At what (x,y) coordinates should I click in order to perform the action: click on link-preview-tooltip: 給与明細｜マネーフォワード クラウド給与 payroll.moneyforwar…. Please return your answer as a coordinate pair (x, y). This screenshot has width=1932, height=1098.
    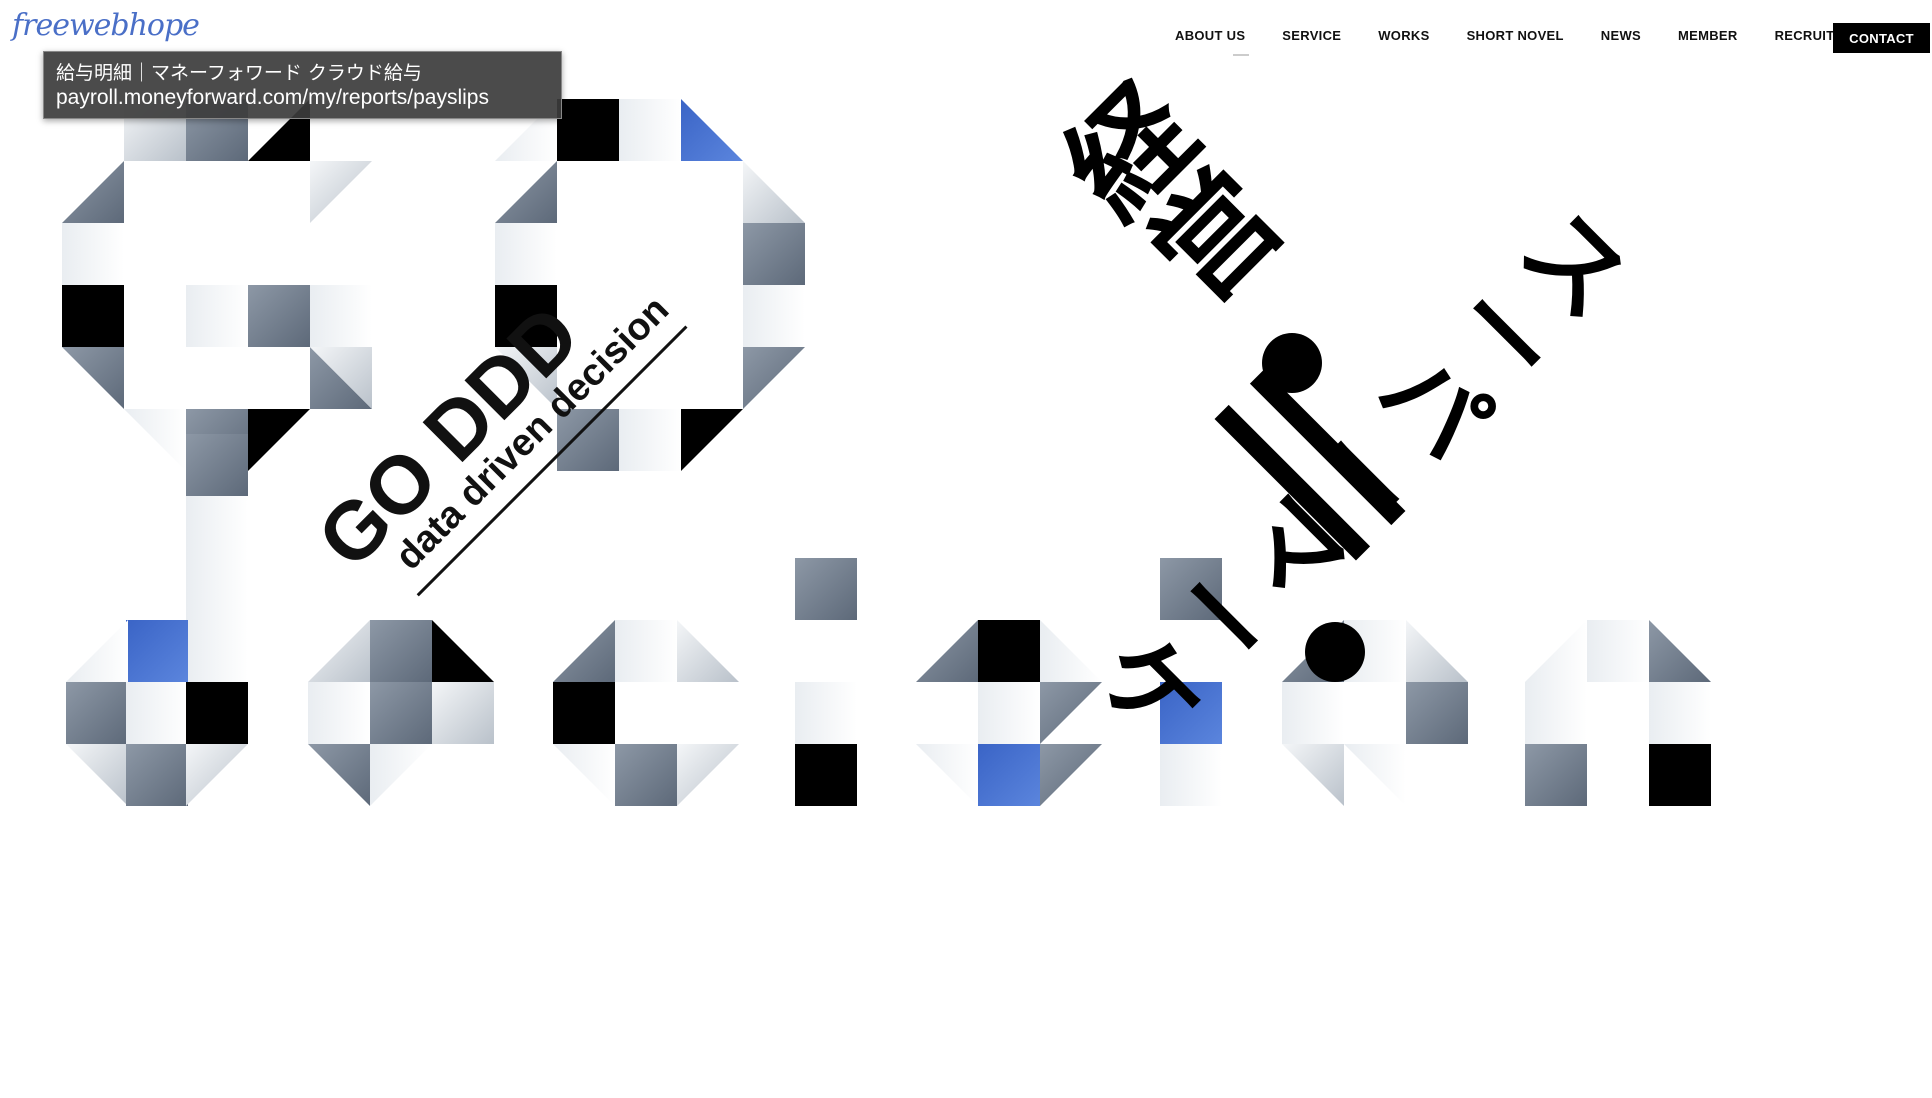
    Looking at the image, I should click on (302, 85).